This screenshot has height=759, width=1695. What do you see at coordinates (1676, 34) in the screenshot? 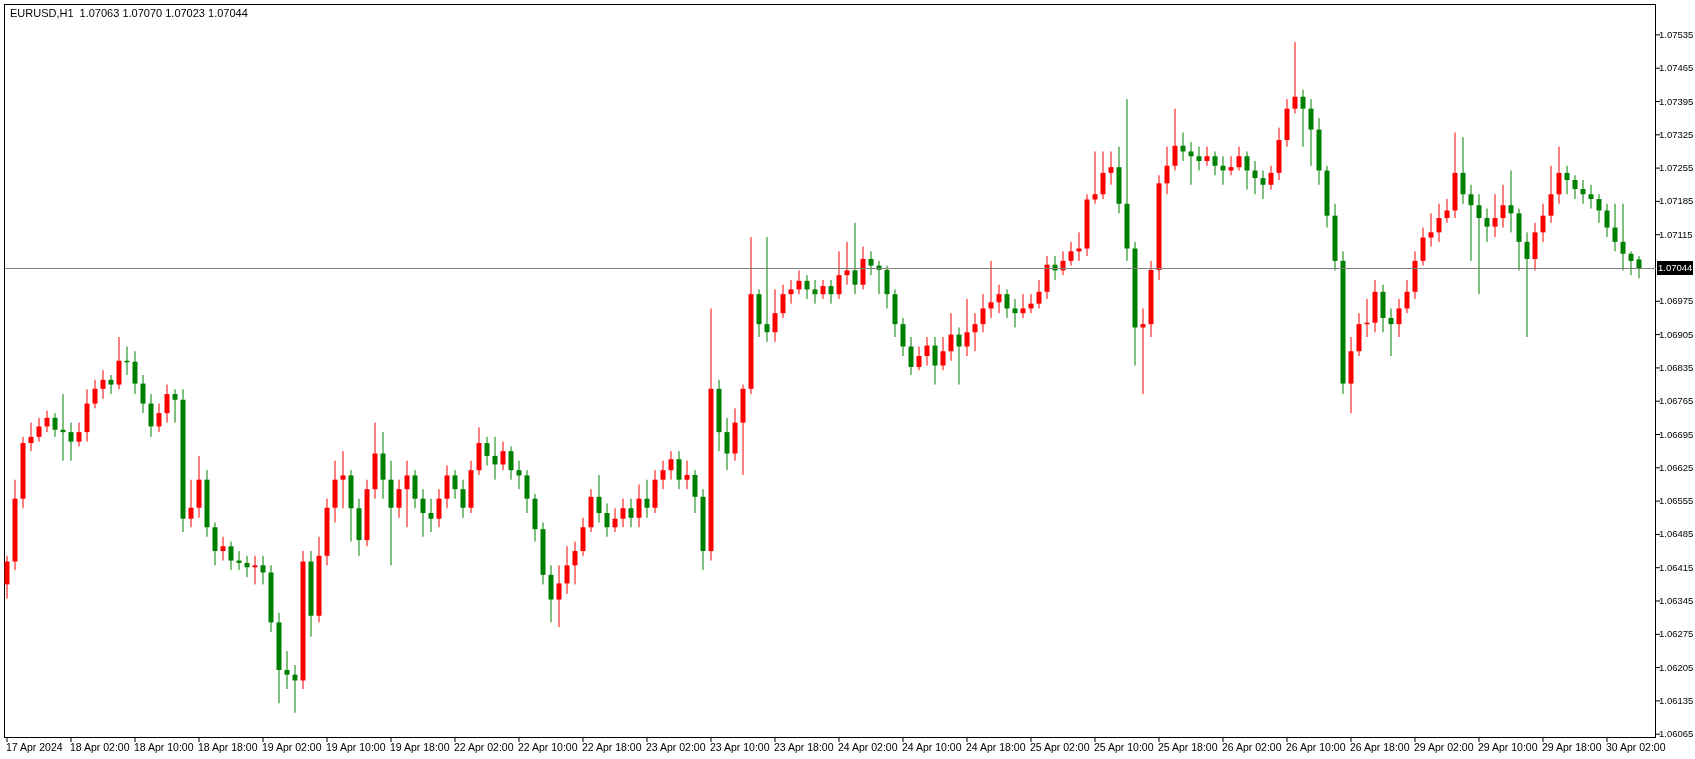
I see `price-axis-label: 1.07535` at bounding box center [1676, 34].